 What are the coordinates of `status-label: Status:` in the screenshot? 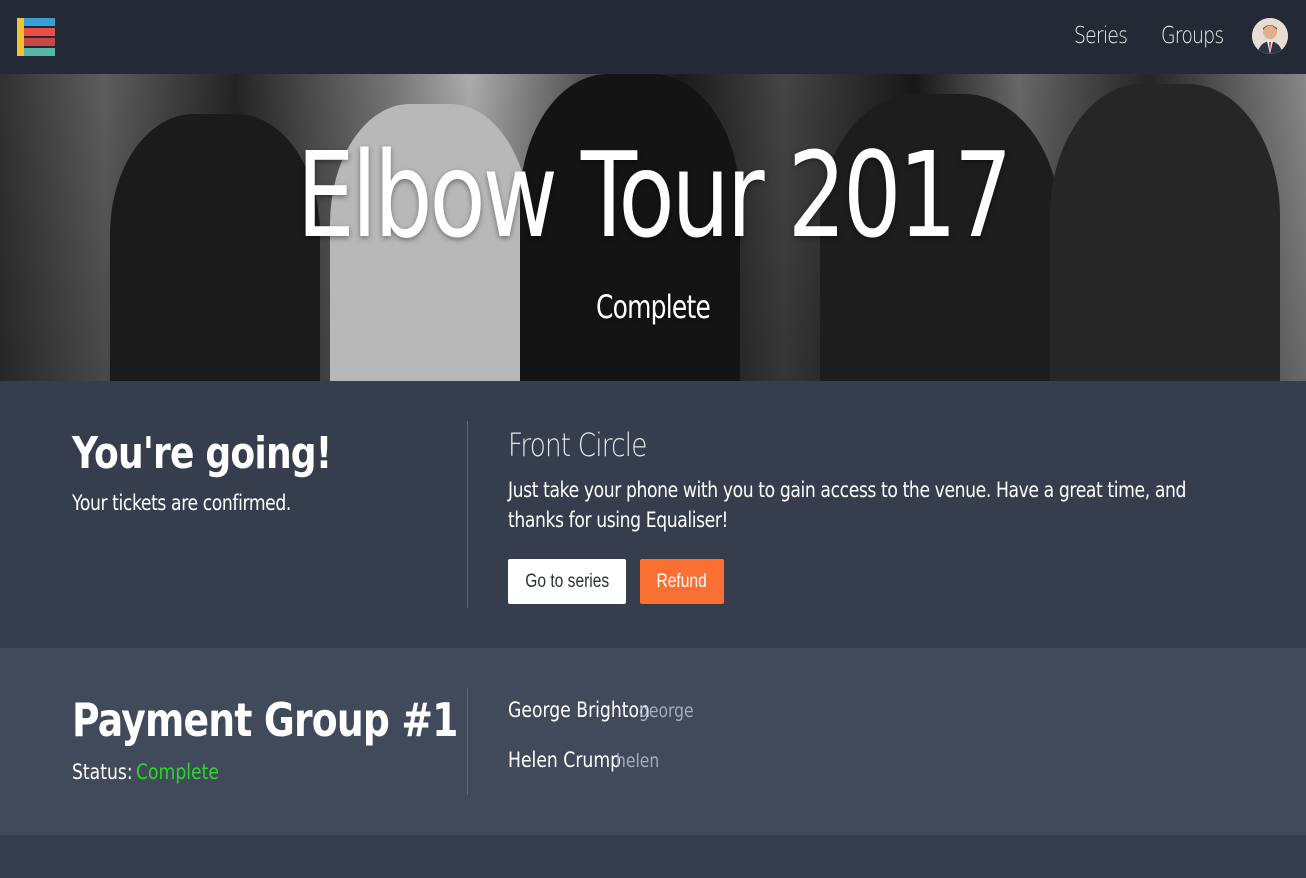 It's located at (102, 772).